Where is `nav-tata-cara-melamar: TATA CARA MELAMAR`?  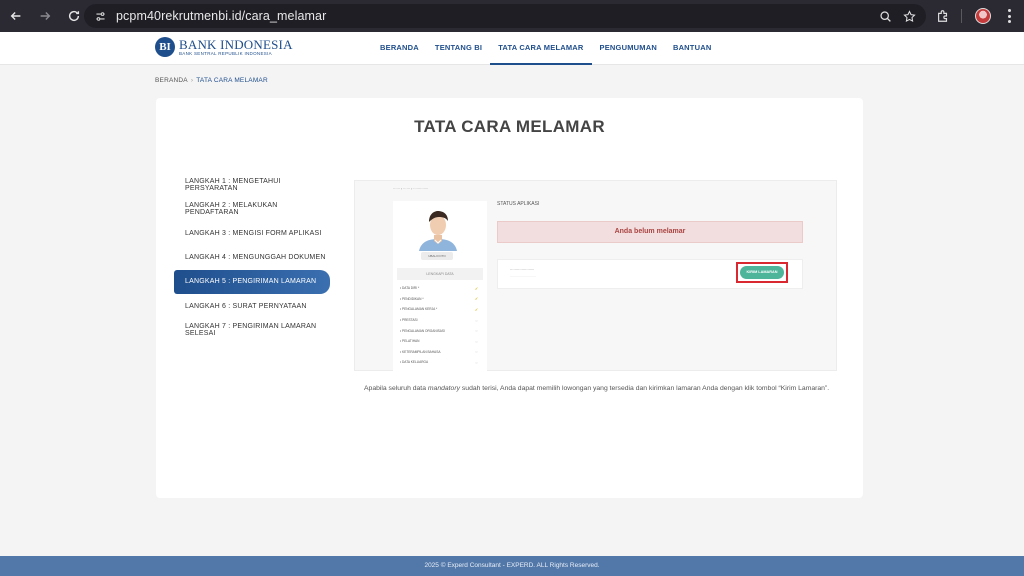 nav-tata-cara-melamar: TATA CARA MELAMAR is located at coordinates (541, 48).